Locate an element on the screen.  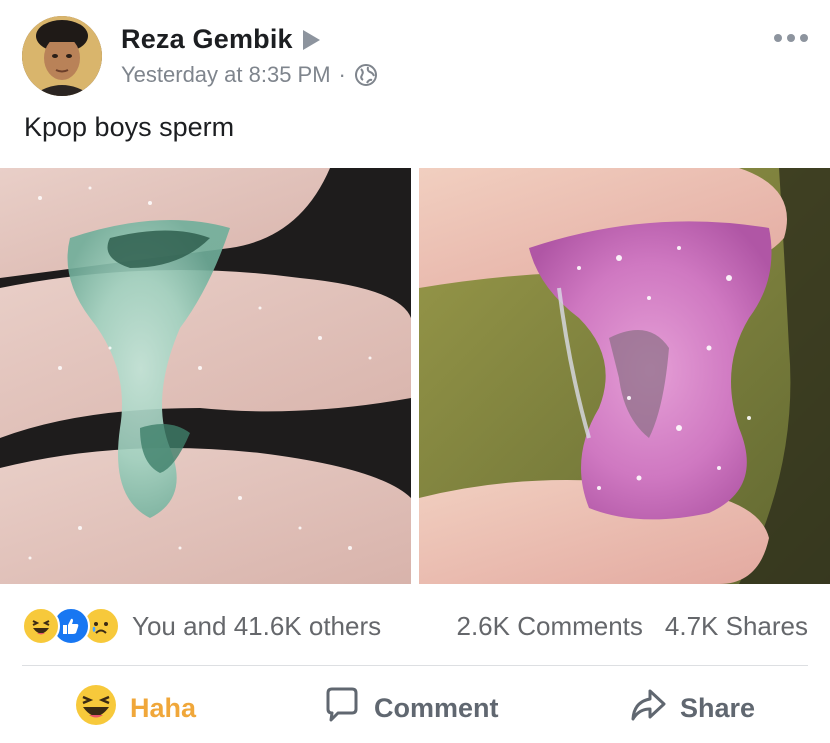
avatar-image is located at coordinates (62, 56).